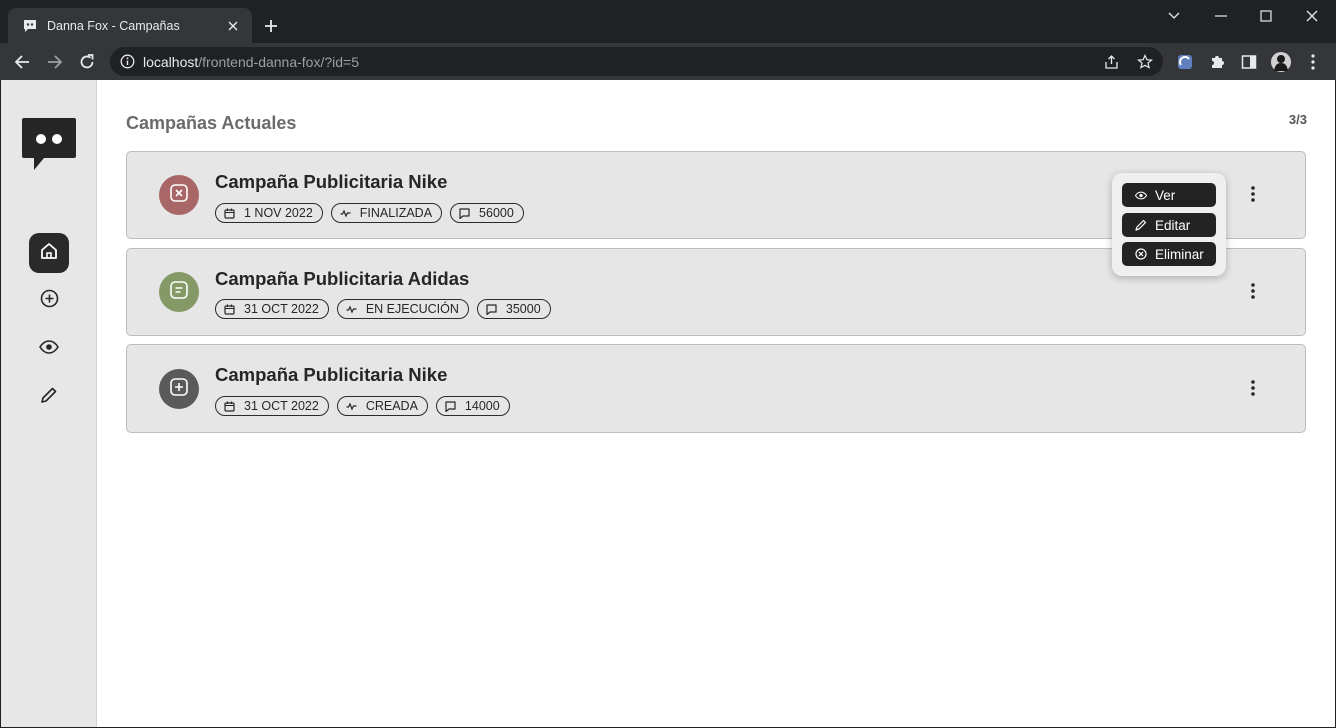 This screenshot has height=728, width=1336. What do you see at coordinates (1266, 16) in the screenshot?
I see `maximize-icon` at bounding box center [1266, 16].